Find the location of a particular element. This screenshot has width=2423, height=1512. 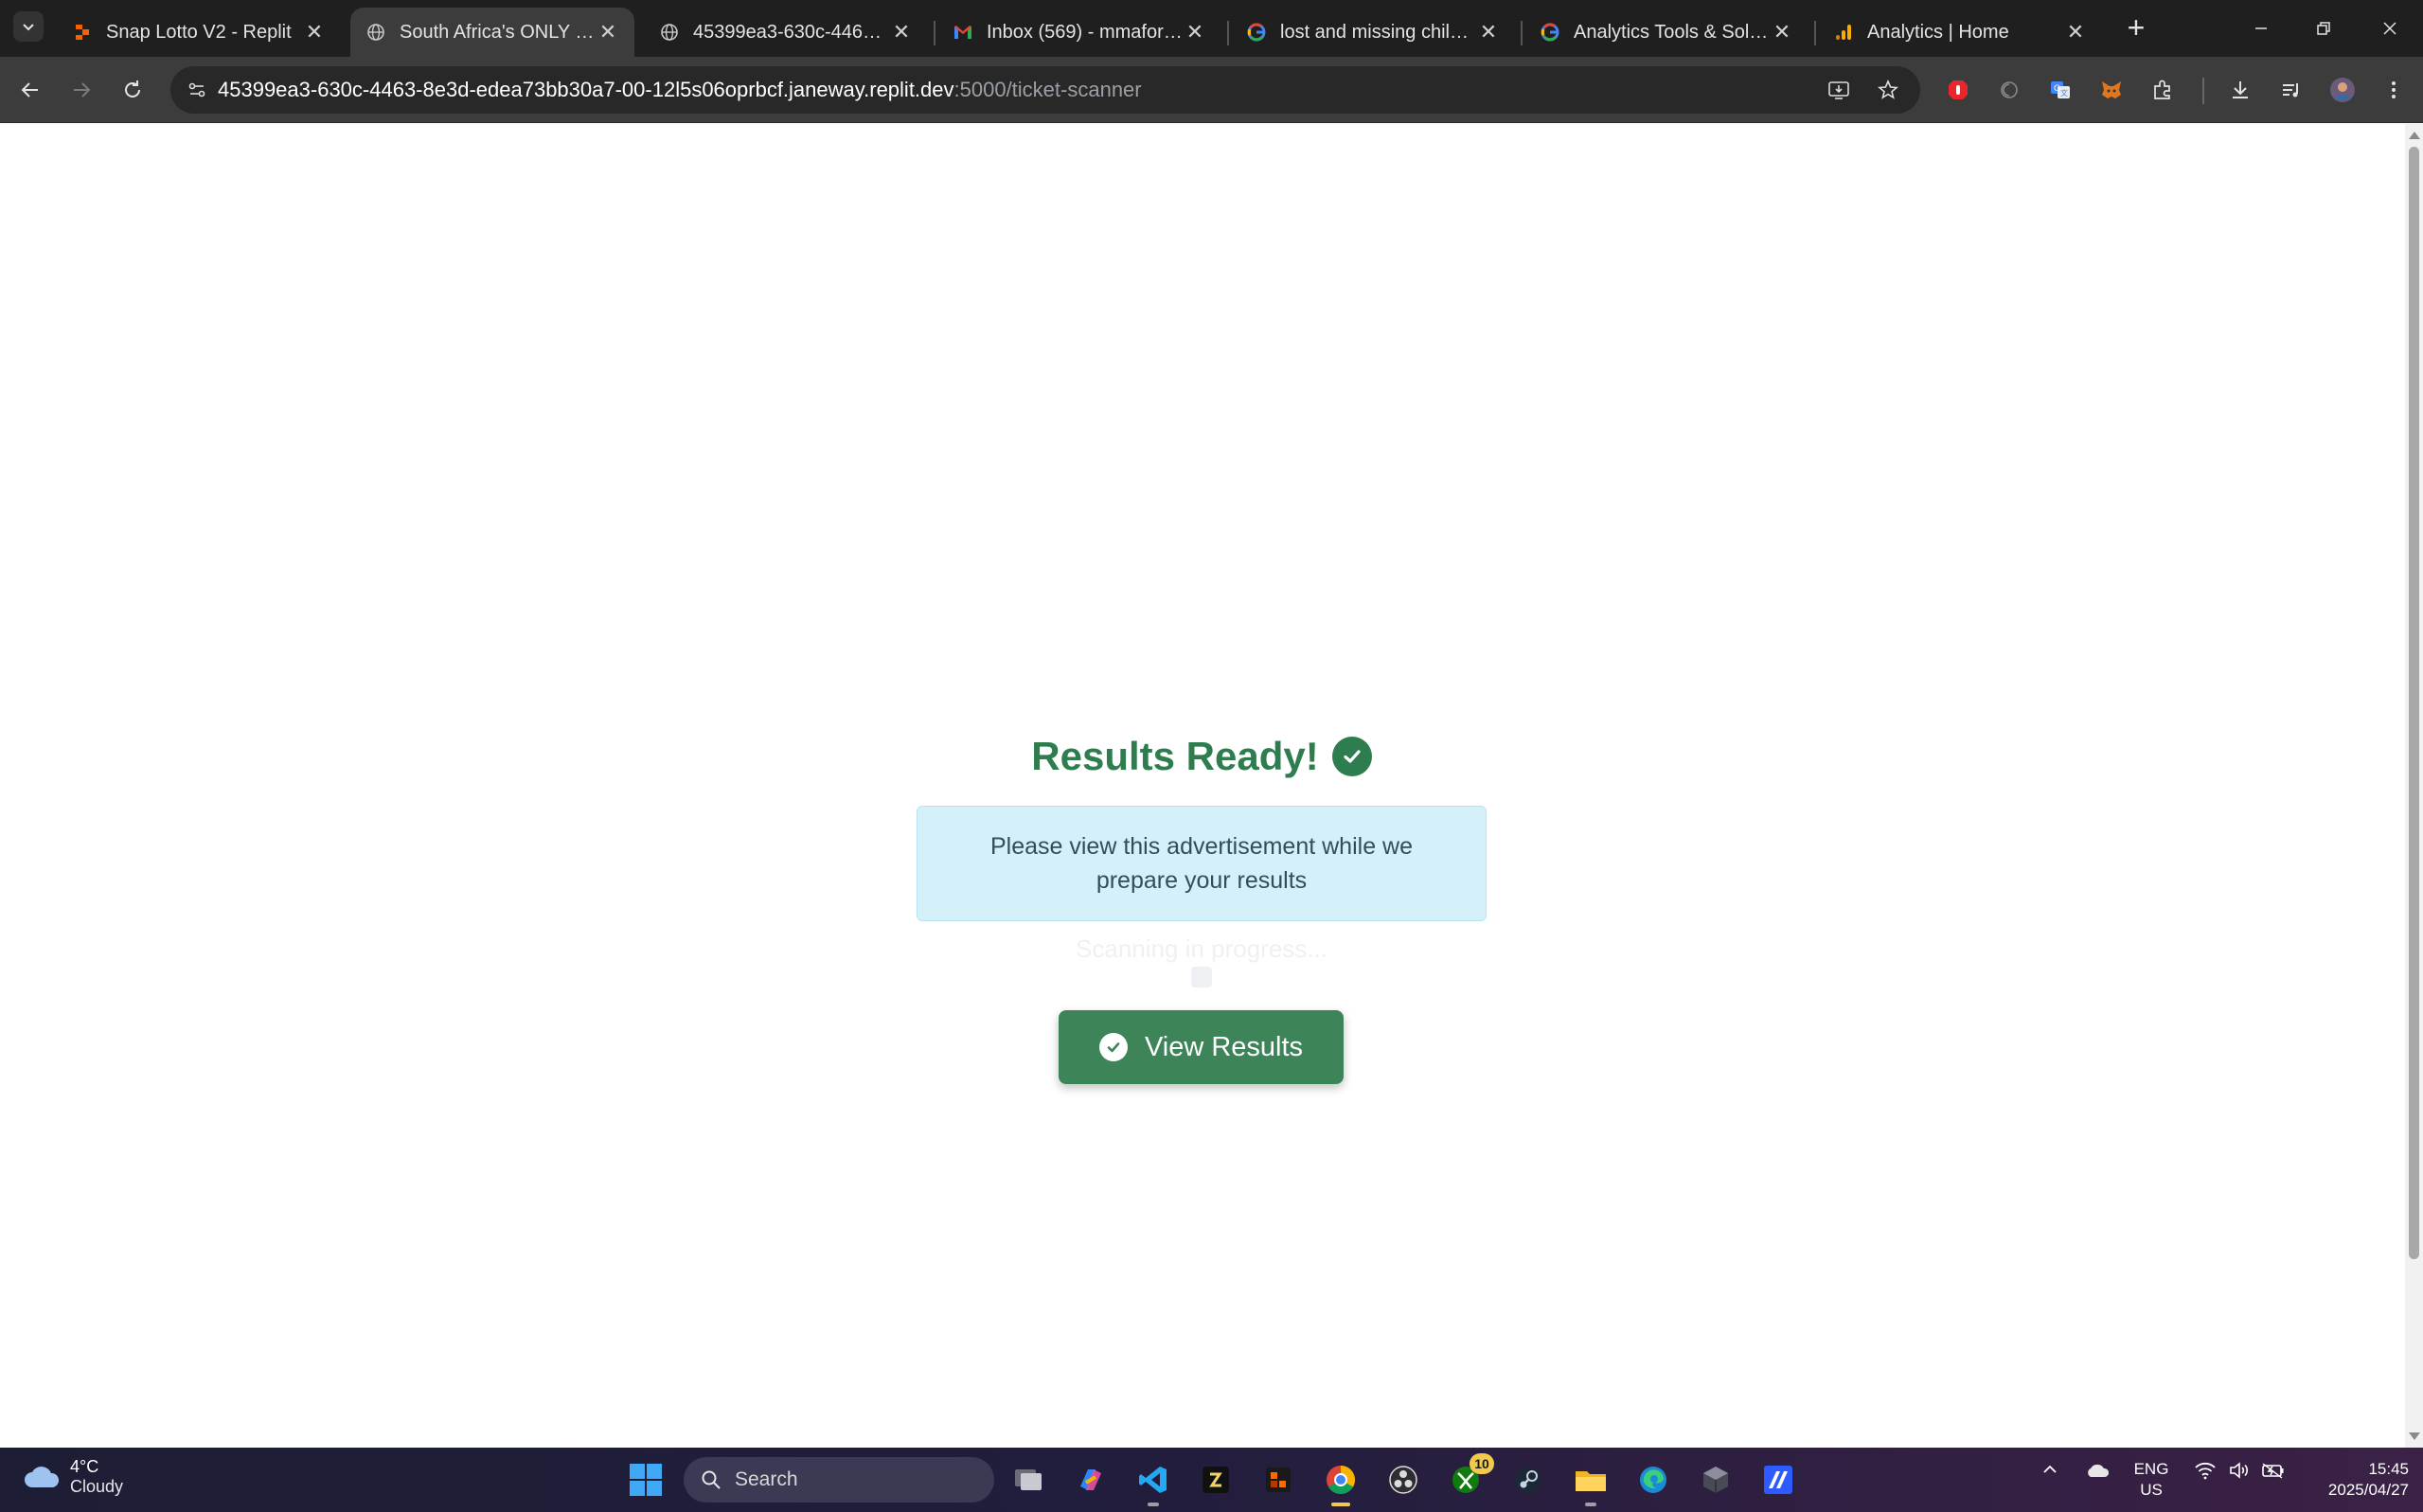

arrow-right-icon is located at coordinates (82, 90).